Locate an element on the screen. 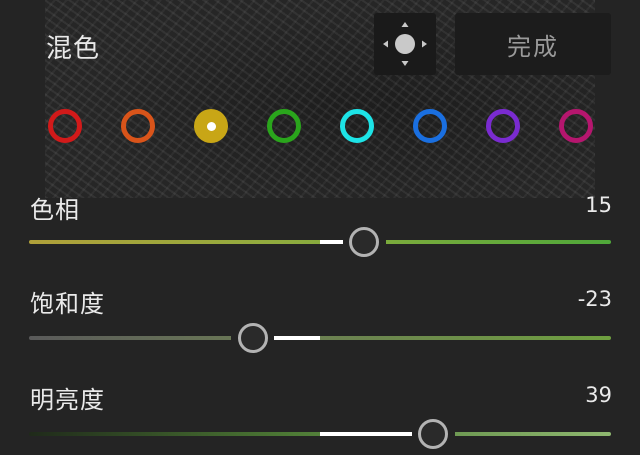 The image size is (640, 455). saturation-slider-track is located at coordinates (320, 338).